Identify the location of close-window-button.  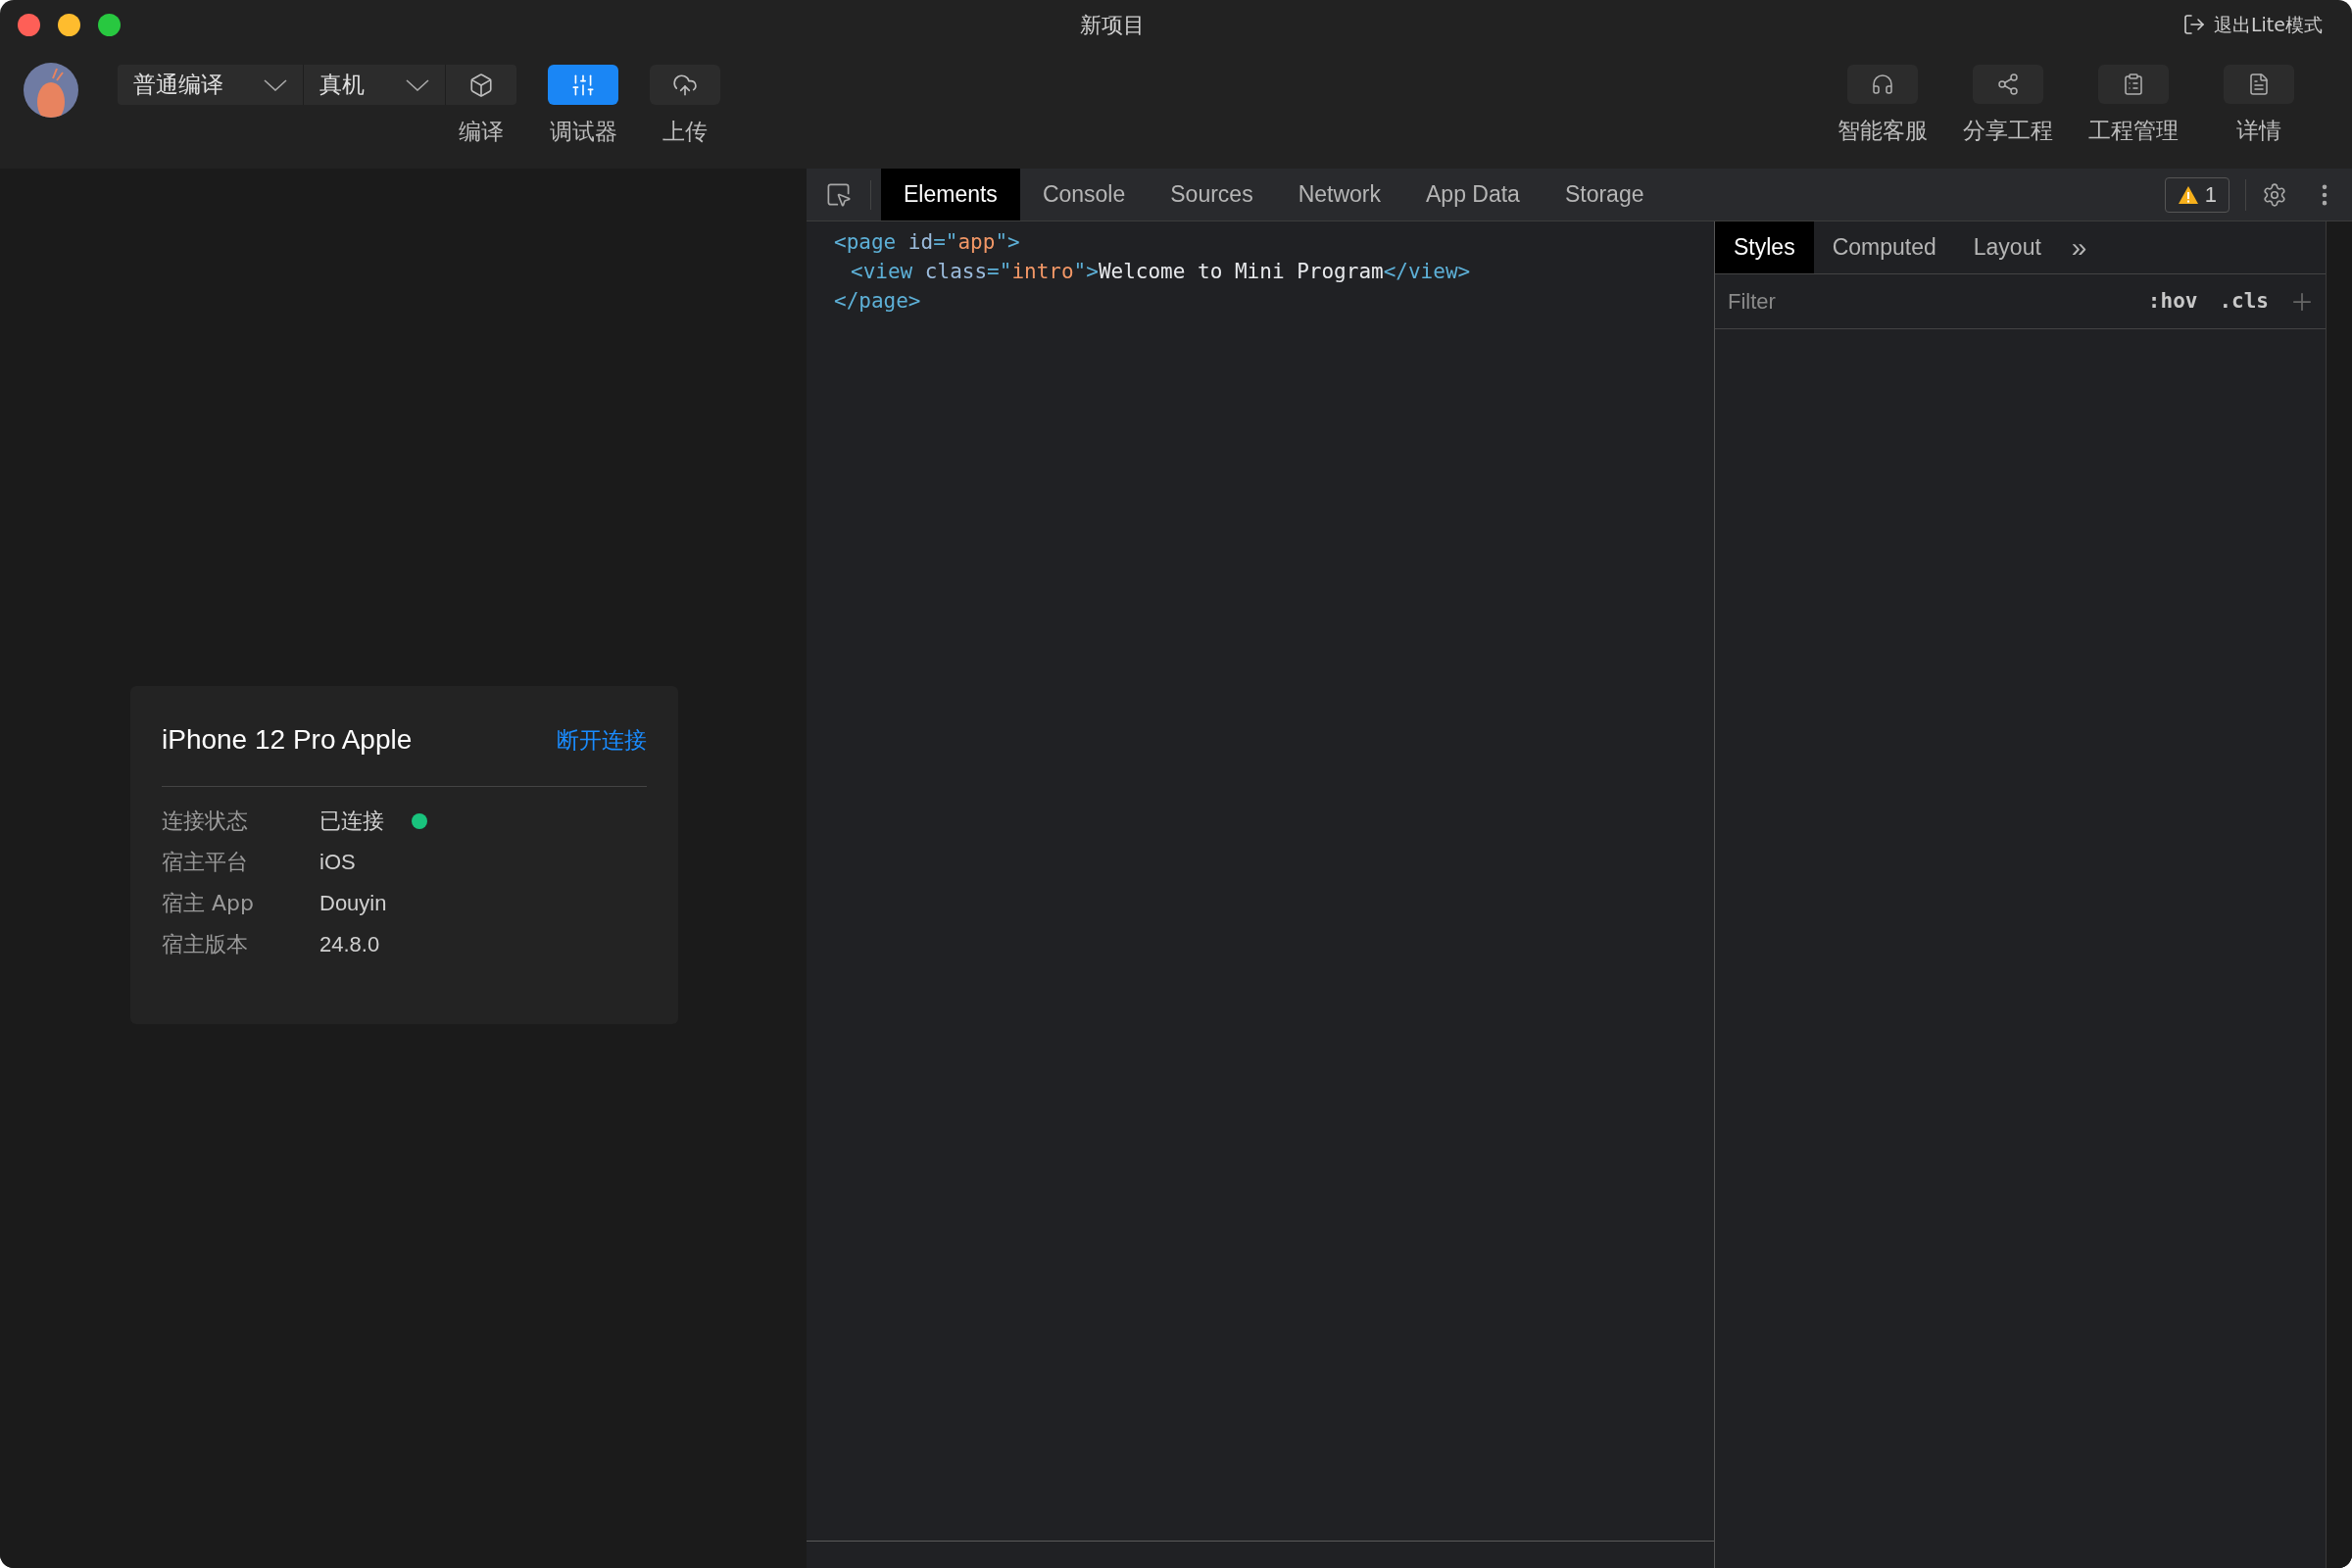
(29, 24).